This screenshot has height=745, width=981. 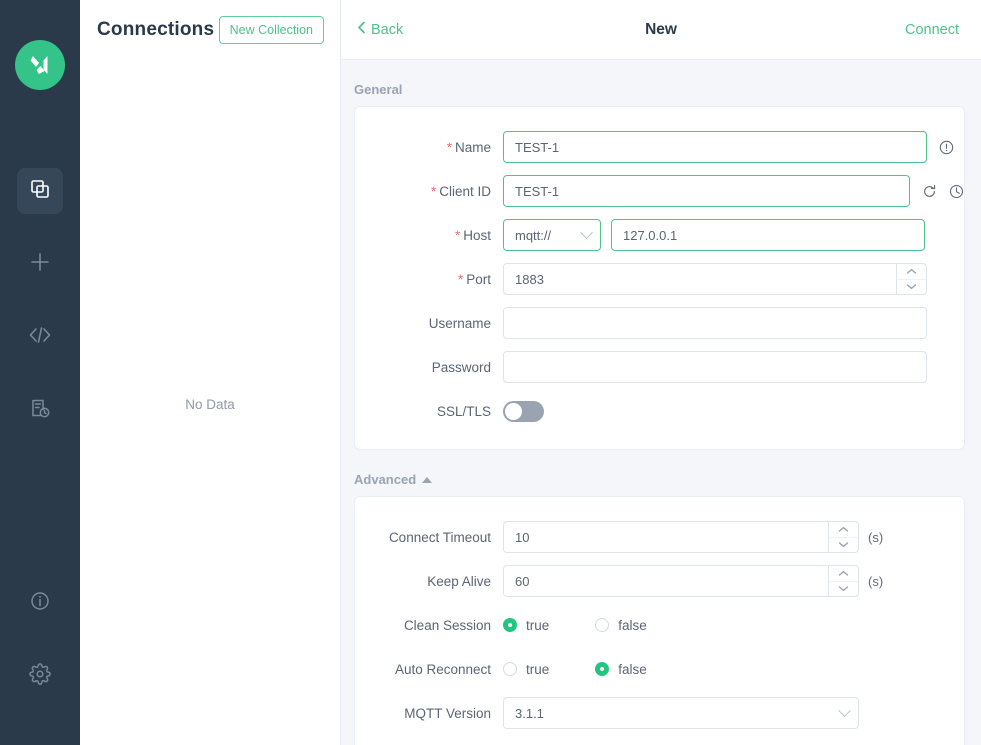 I want to click on field-row-port: * Port 1883, so click(x=659, y=279).